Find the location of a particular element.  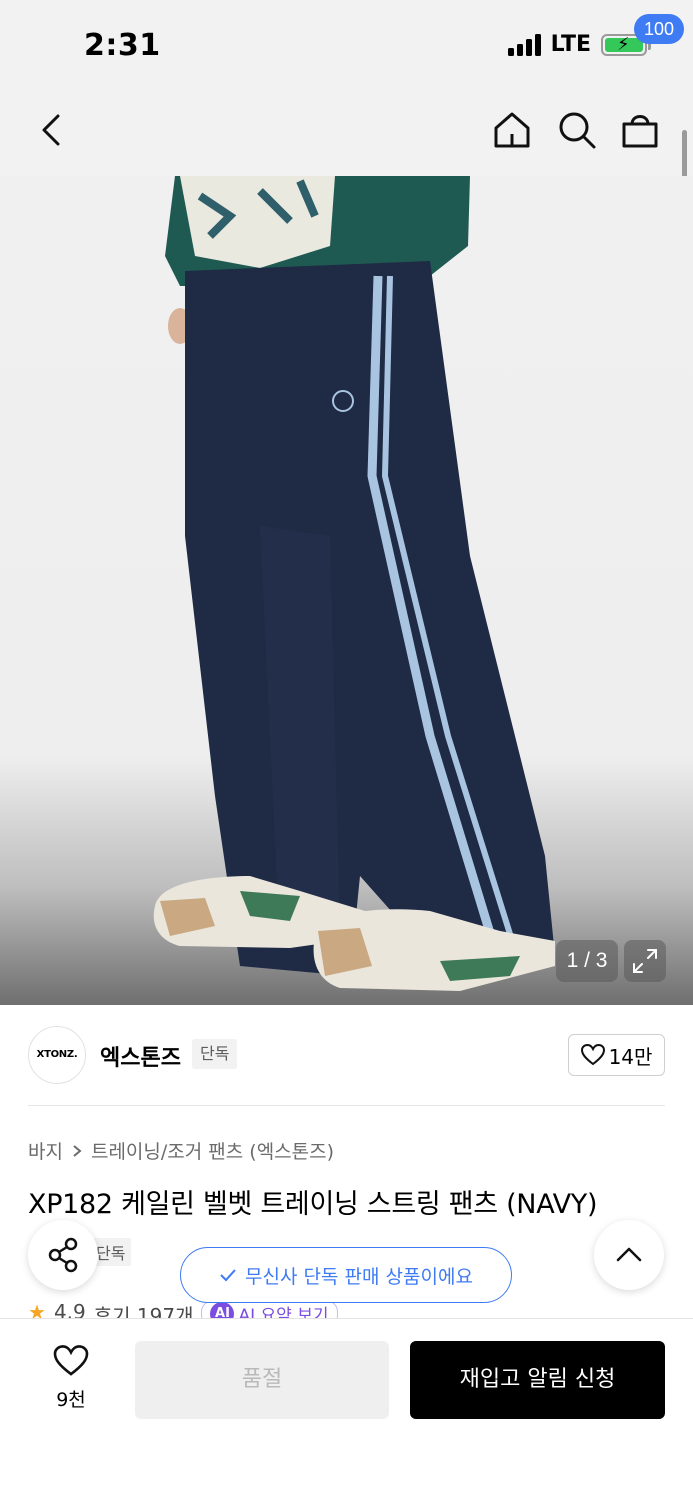

brand-logo: XTONZ. is located at coordinates (57, 1055).